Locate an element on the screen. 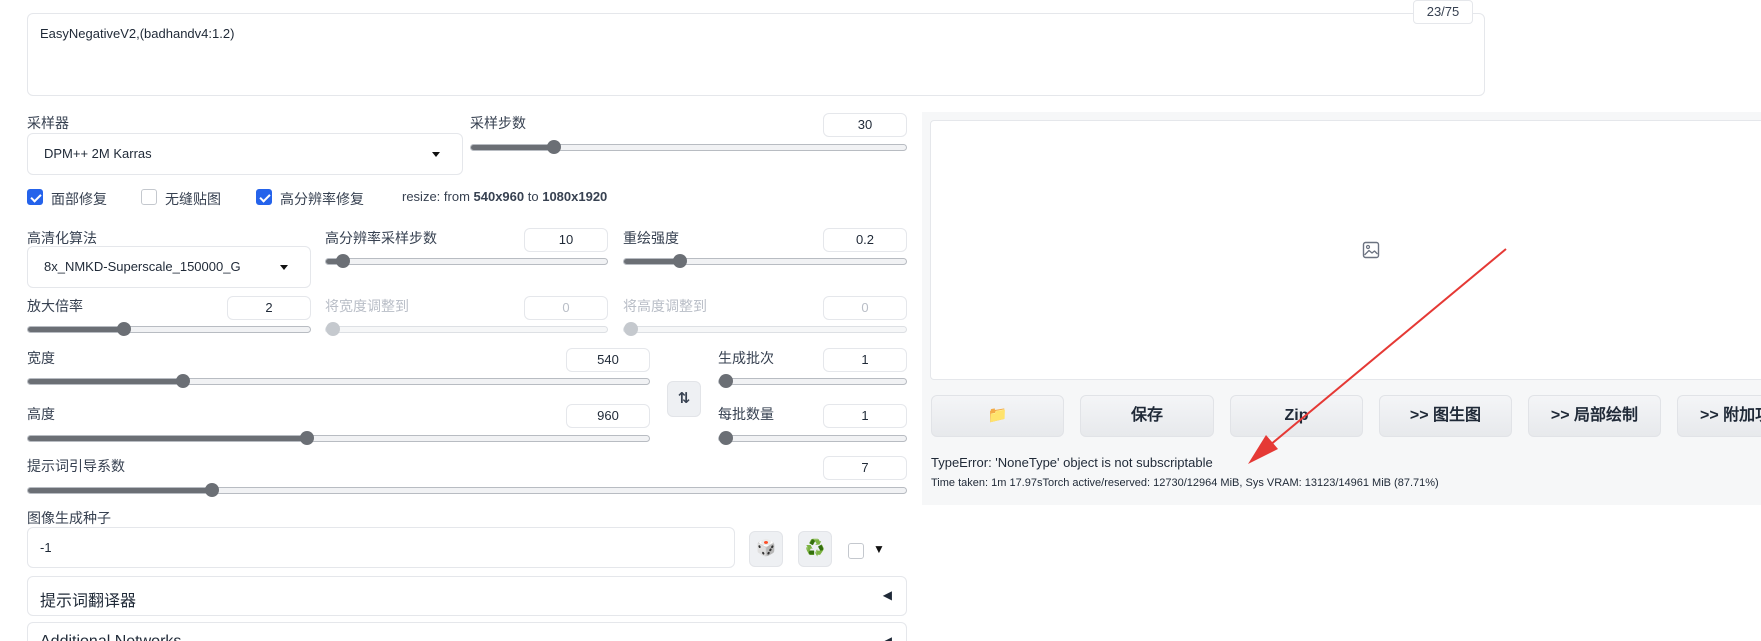 This screenshot has width=1761, height=641. recycle-icon: ♻️ is located at coordinates (815, 548).